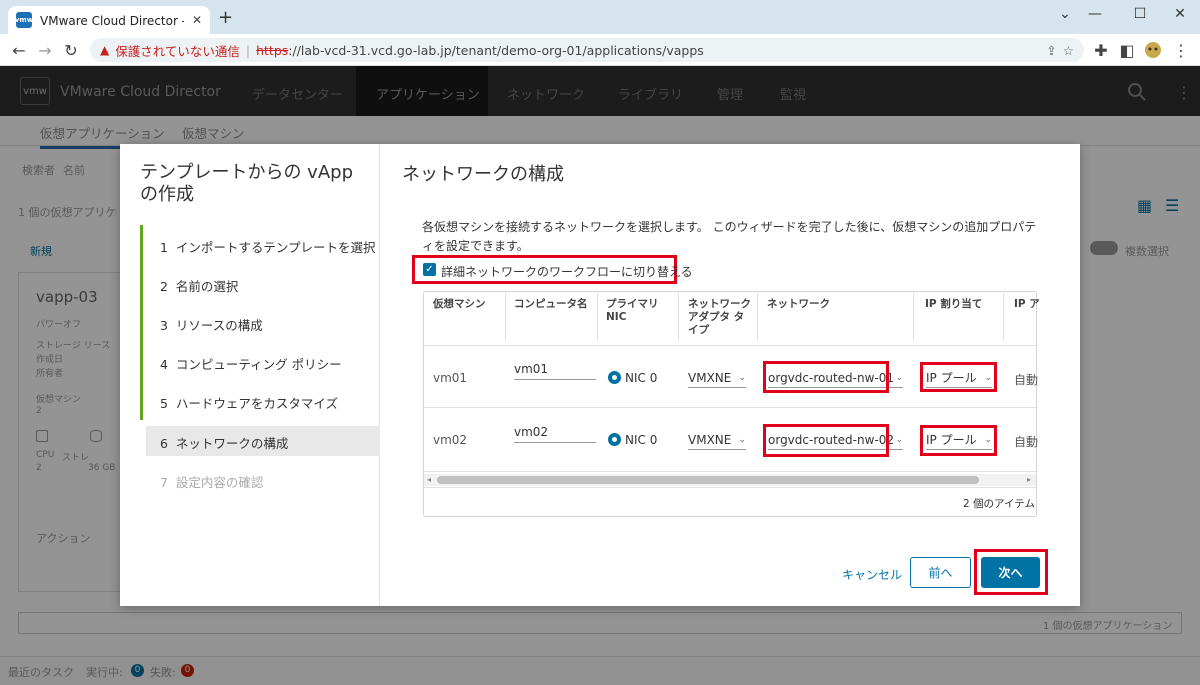 The image size is (1200, 685). I want to click on previous-button: 前へ, so click(940, 572).